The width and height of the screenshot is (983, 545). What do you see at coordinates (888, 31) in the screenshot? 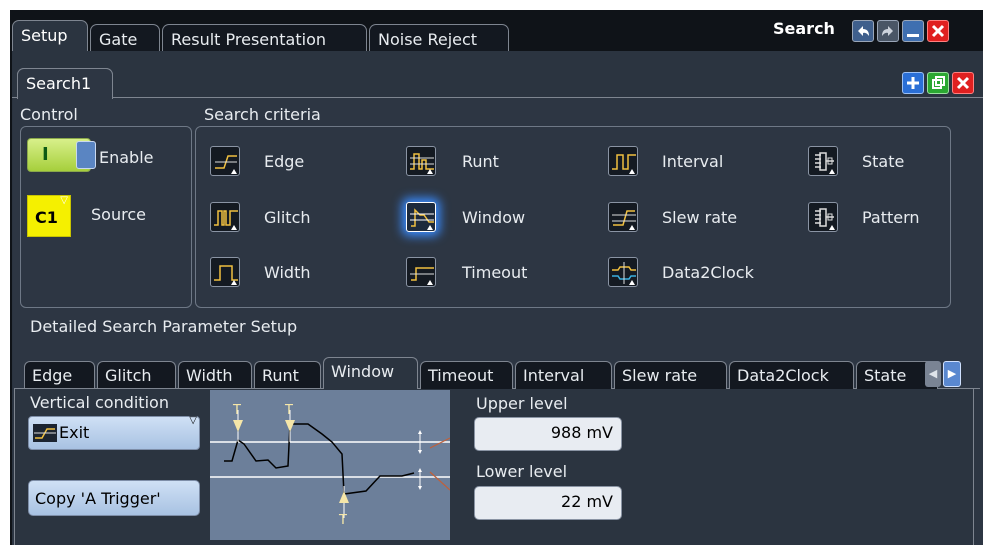
I see `redo-icon` at bounding box center [888, 31].